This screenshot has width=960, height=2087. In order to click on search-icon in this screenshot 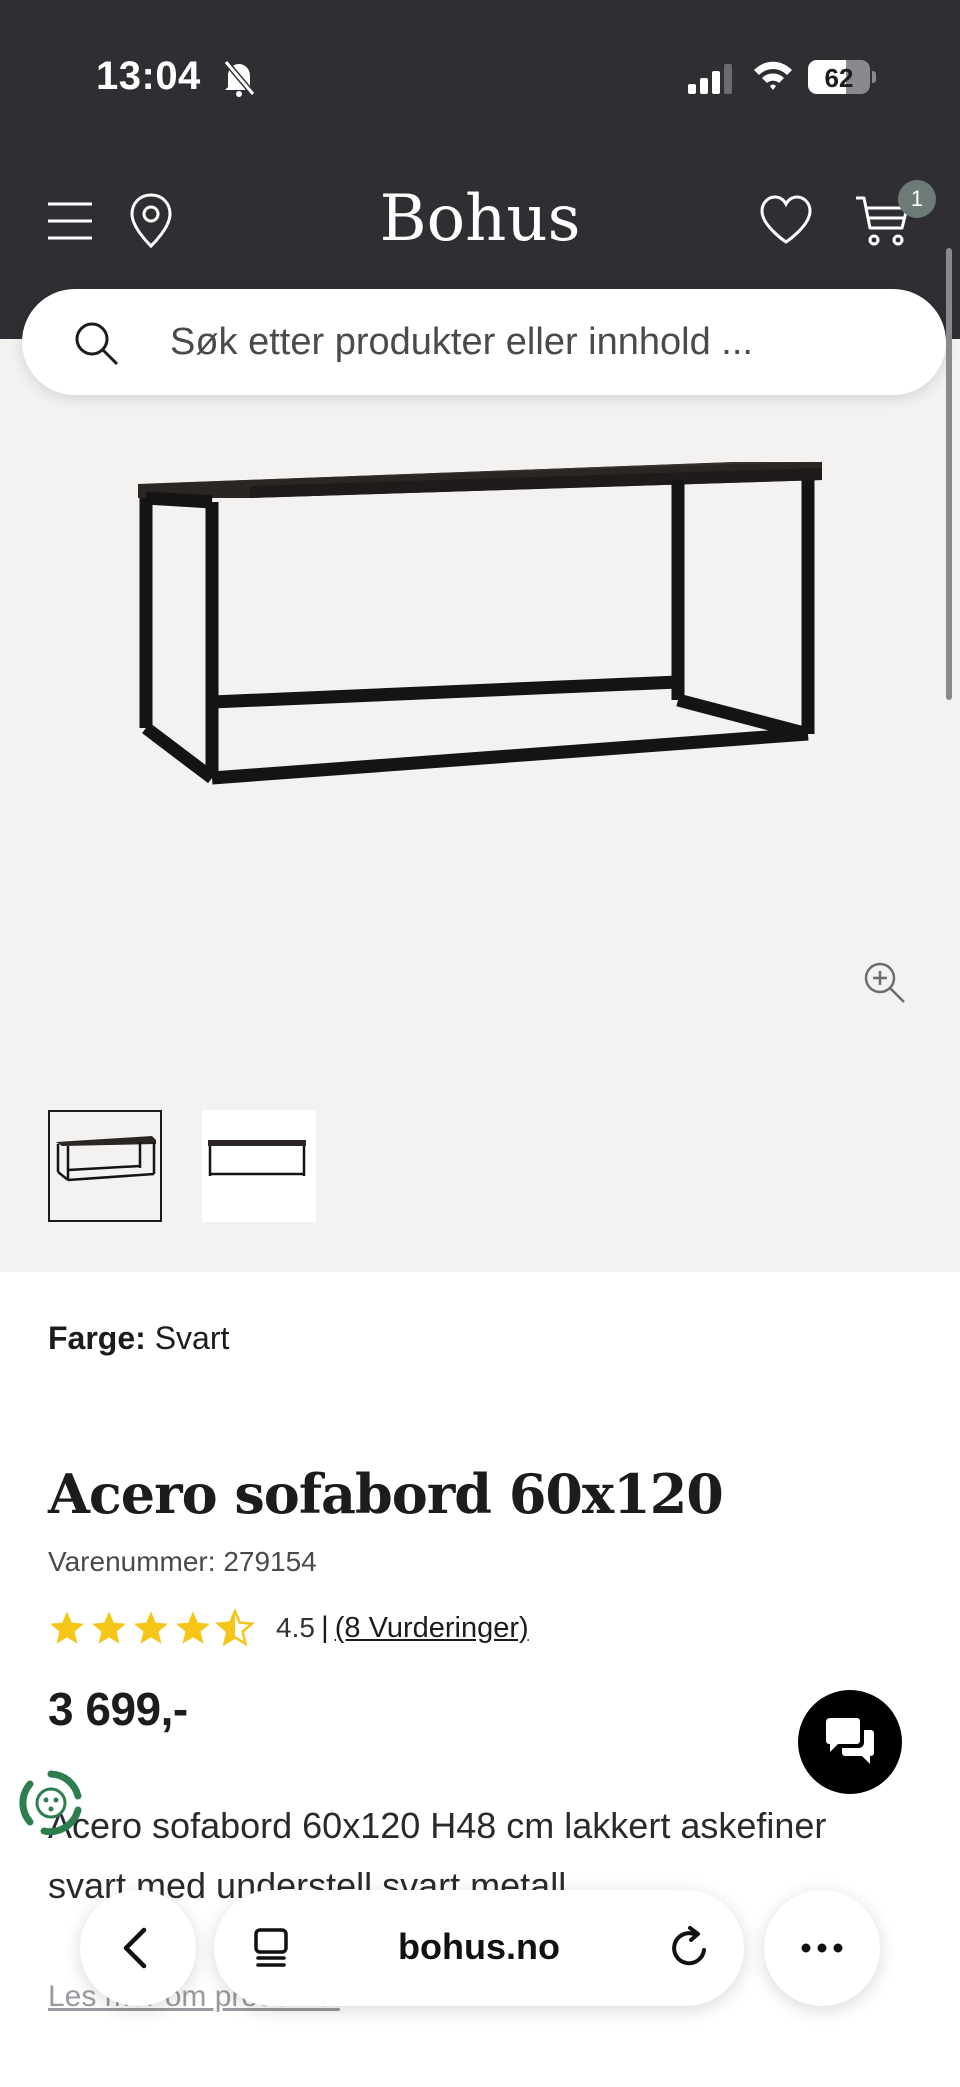, I will do `click(96, 343)`.